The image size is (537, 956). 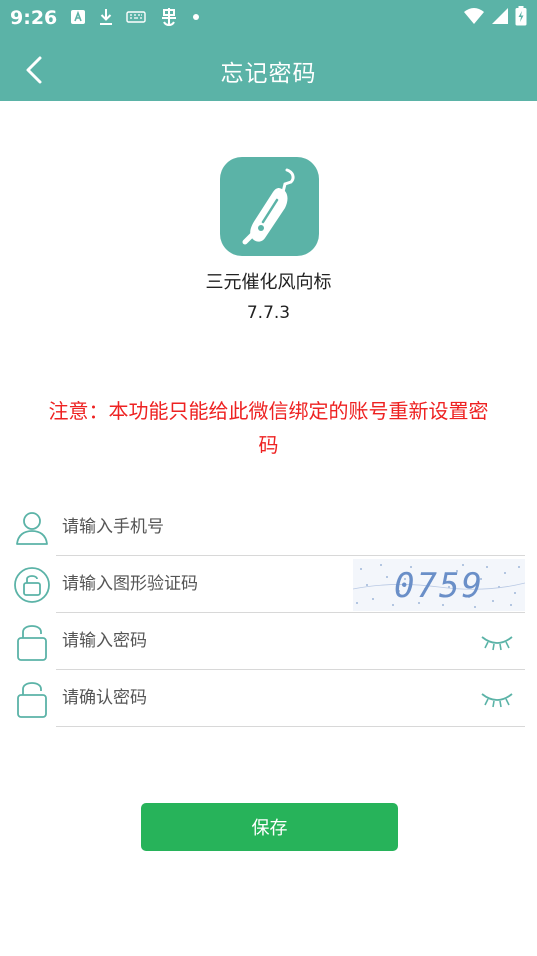 I want to click on status-system-icons, so click(x=495, y=16).